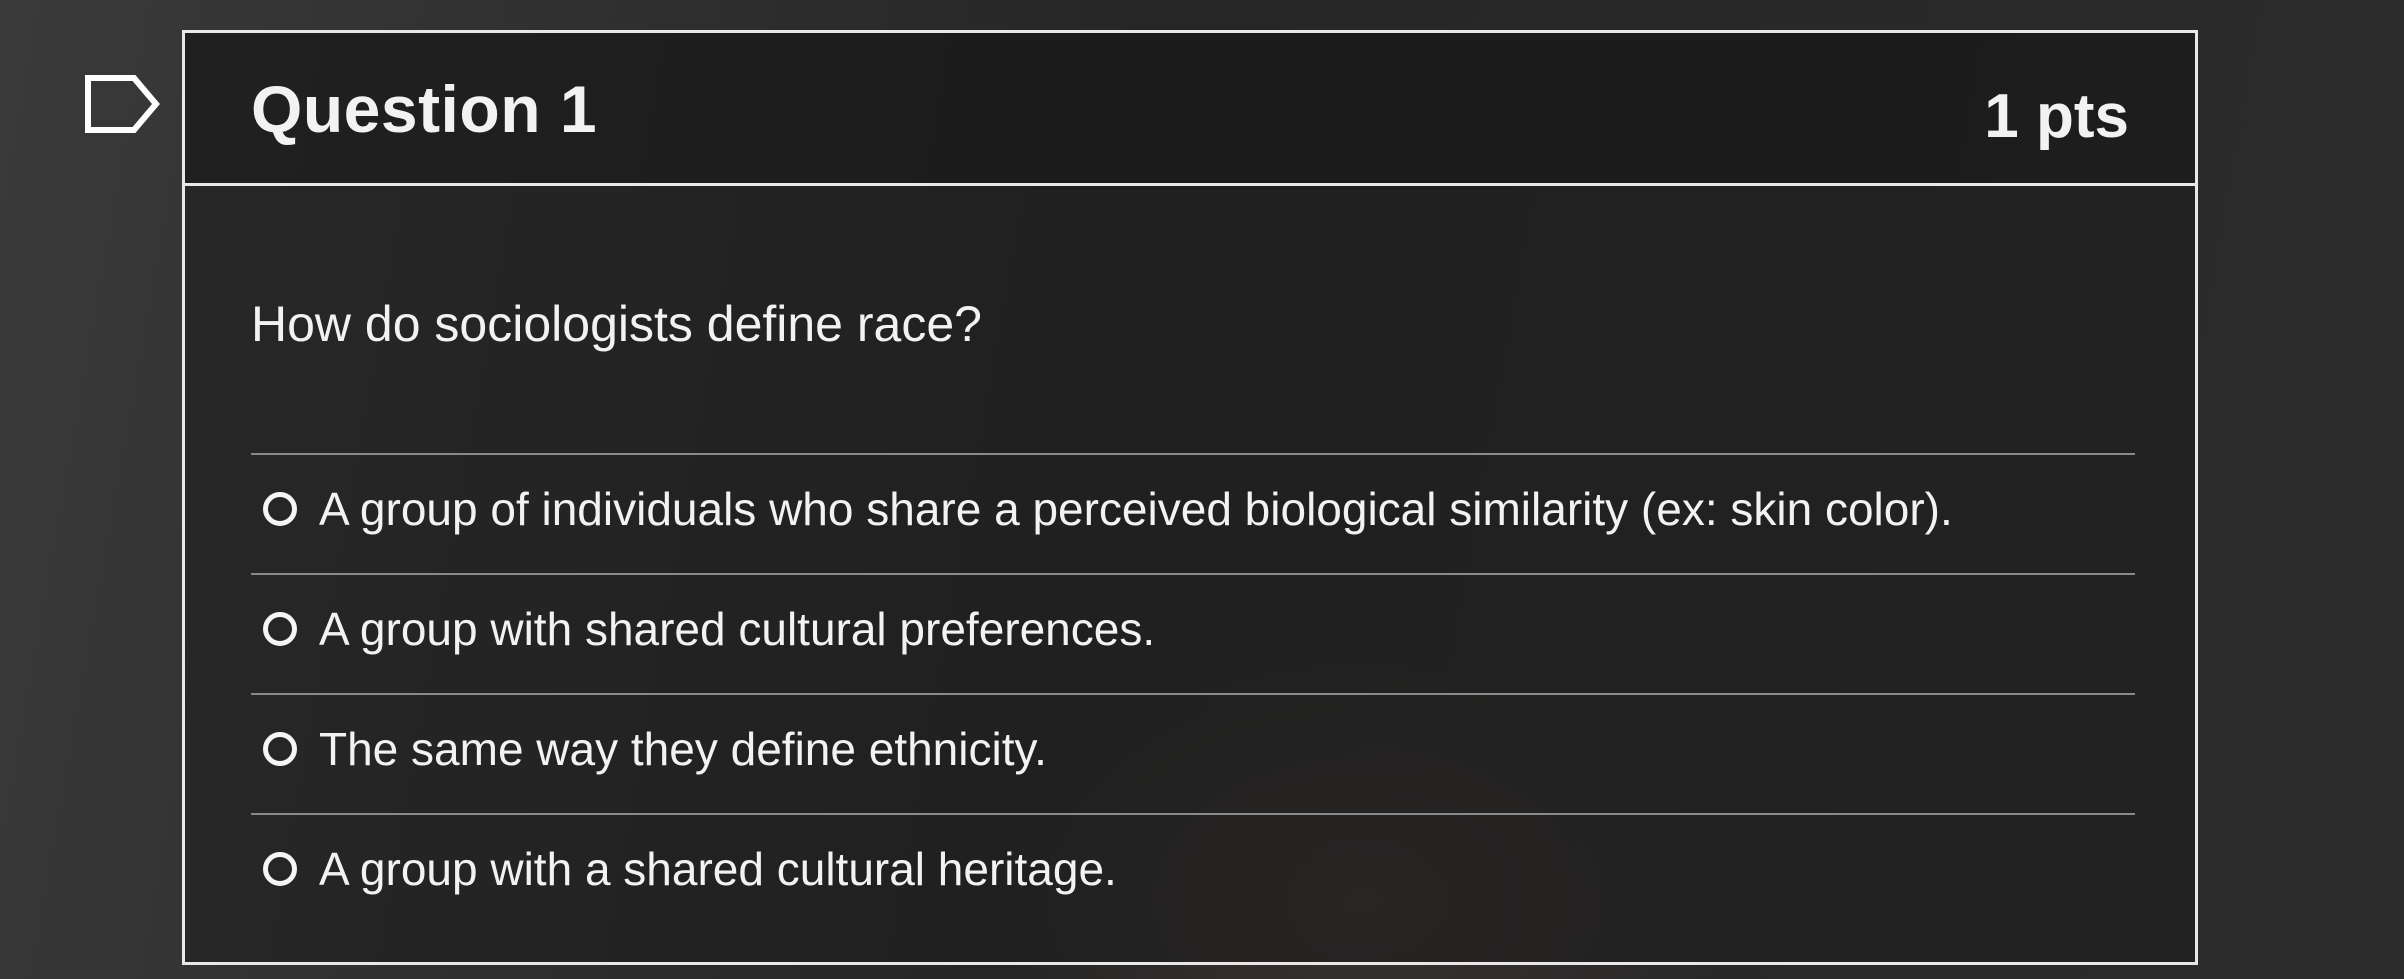 The width and height of the screenshot is (2404, 979). What do you see at coordinates (616, 324) in the screenshot?
I see `question-prompt: How do sociologists define race?` at bounding box center [616, 324].